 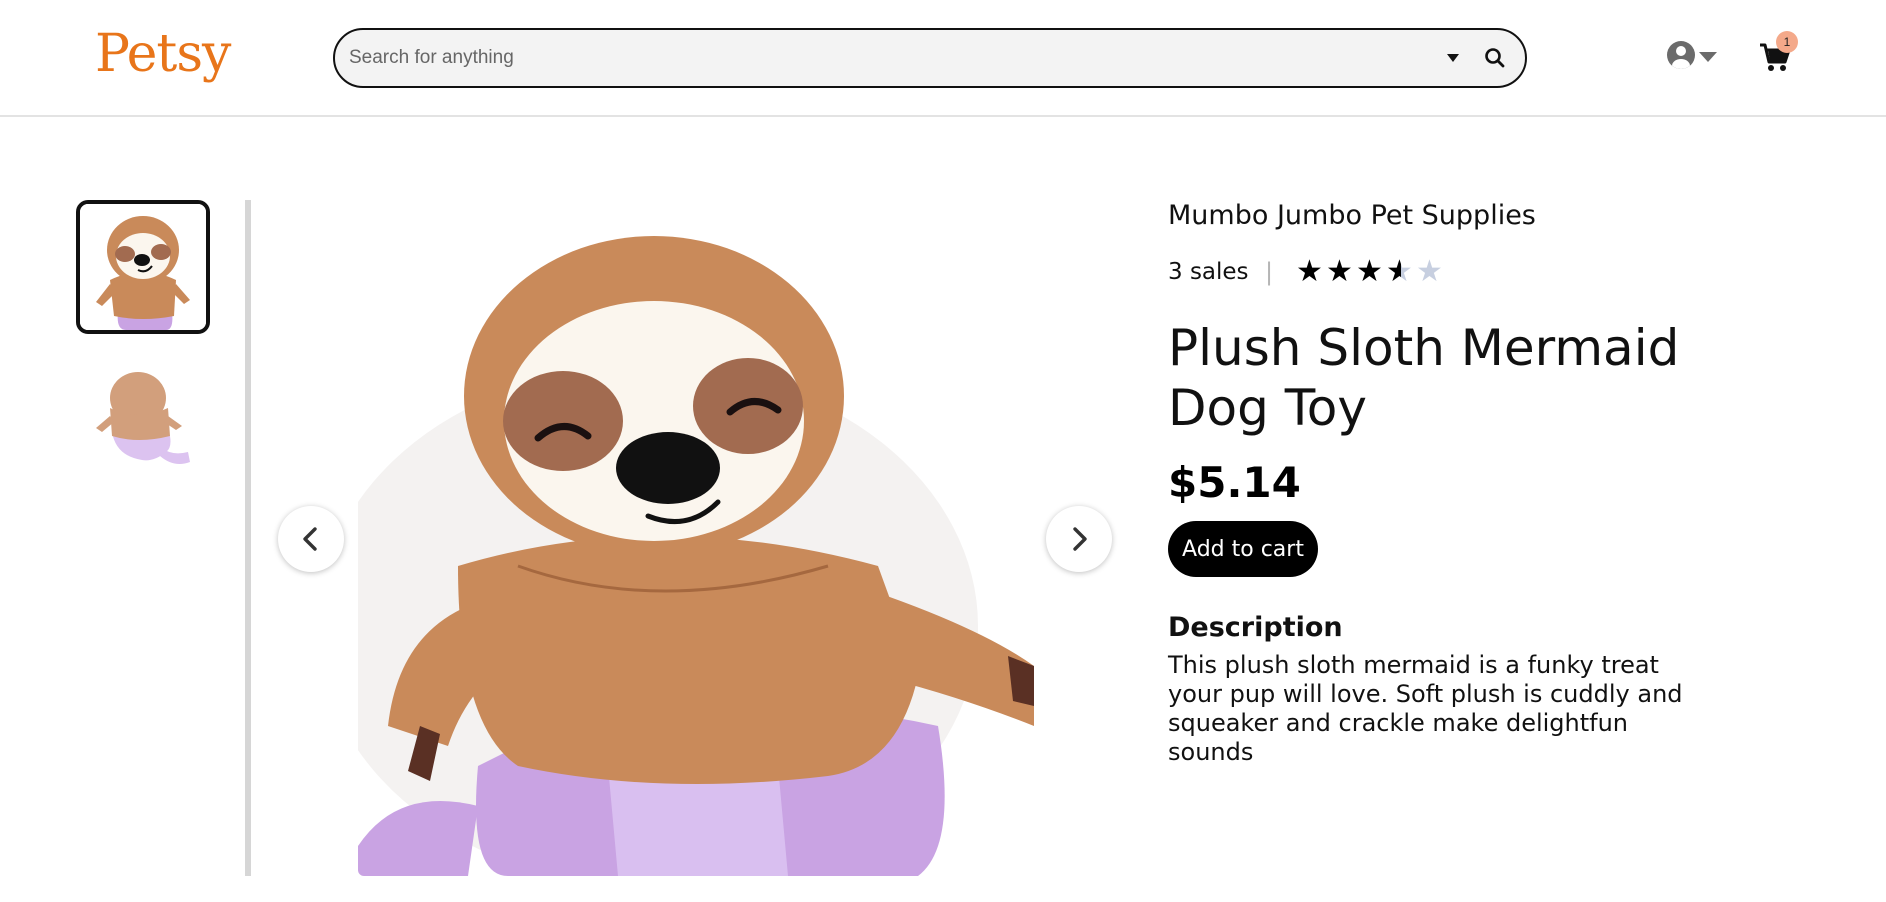 What do you see at coordinates (143, 419) in the screenshot?
I see `thumbnail-sloth-back` at bounding box center [143, 419].